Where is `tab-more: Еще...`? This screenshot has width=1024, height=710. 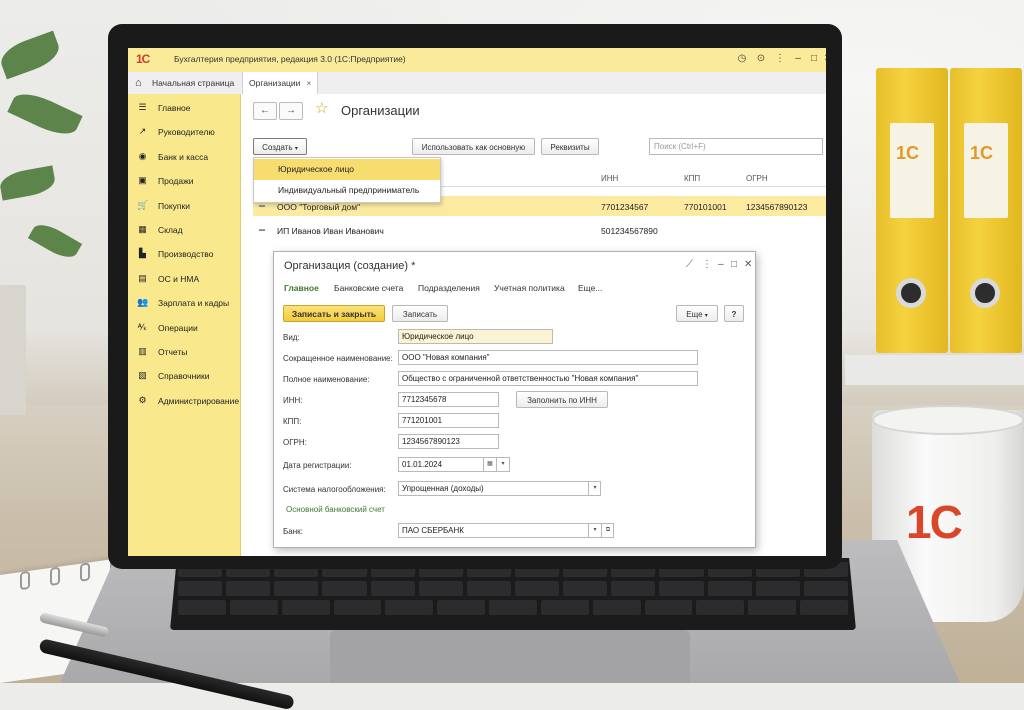 tab-more: Еще... is located at coordinates (590, 288).